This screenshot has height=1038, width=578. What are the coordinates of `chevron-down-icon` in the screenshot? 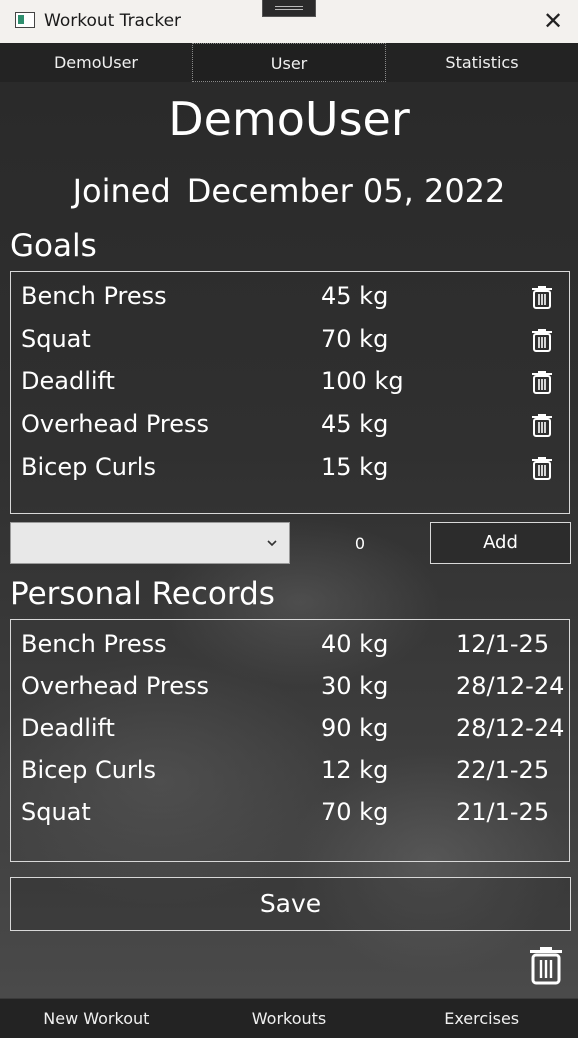 It's located at (272, 542).